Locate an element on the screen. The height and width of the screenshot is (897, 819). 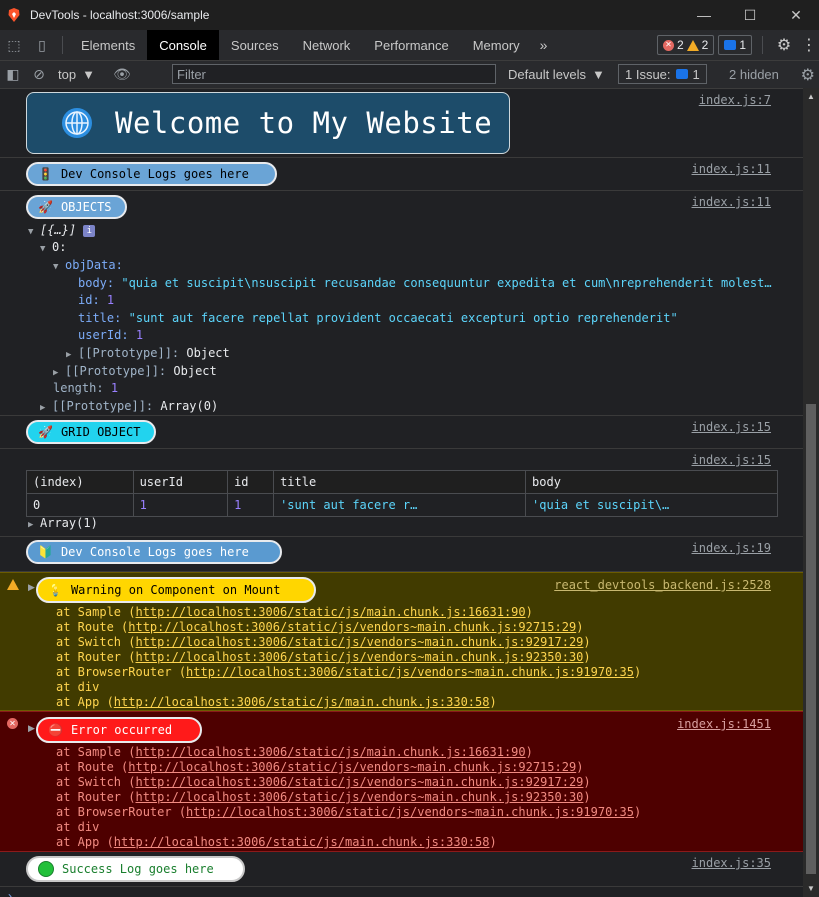
table-cell: 0 is located at coordinates (80, 505).